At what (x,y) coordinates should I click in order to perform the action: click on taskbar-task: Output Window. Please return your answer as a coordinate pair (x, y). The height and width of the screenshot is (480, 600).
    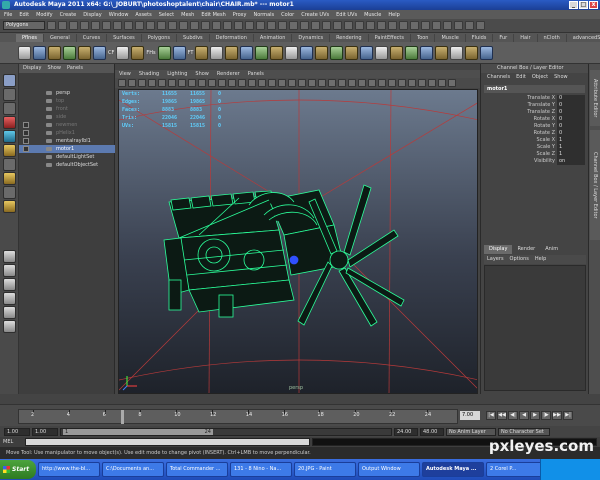
    Looking at the image, I should click on (389, 469).